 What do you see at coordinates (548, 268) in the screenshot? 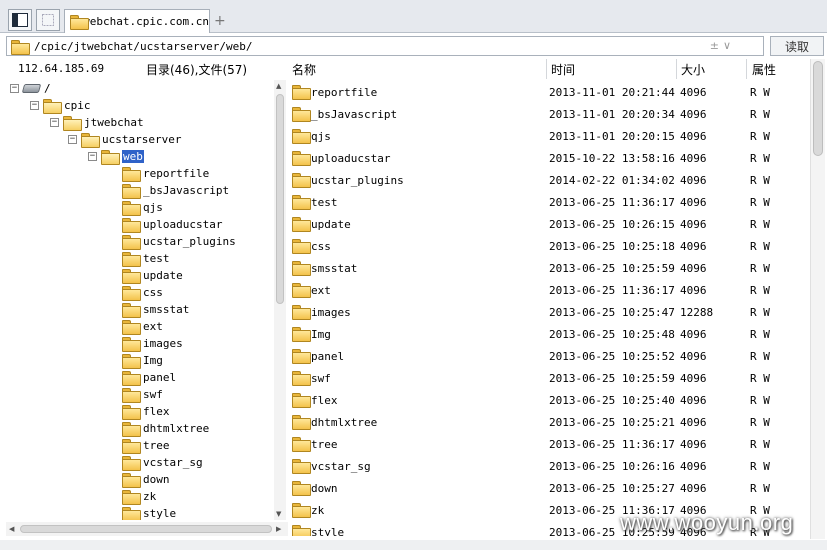
I see `table-row: smsstat 2013-06-25 10:25:59 4096 R W` at bounding box center [548, 268].